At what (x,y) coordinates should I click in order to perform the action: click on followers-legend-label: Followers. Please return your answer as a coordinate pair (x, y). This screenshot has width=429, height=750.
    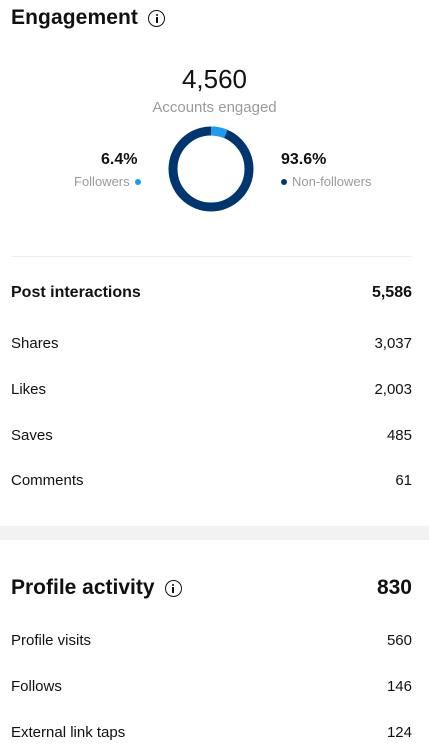
    Looking at the image, I should click on (102, 181).